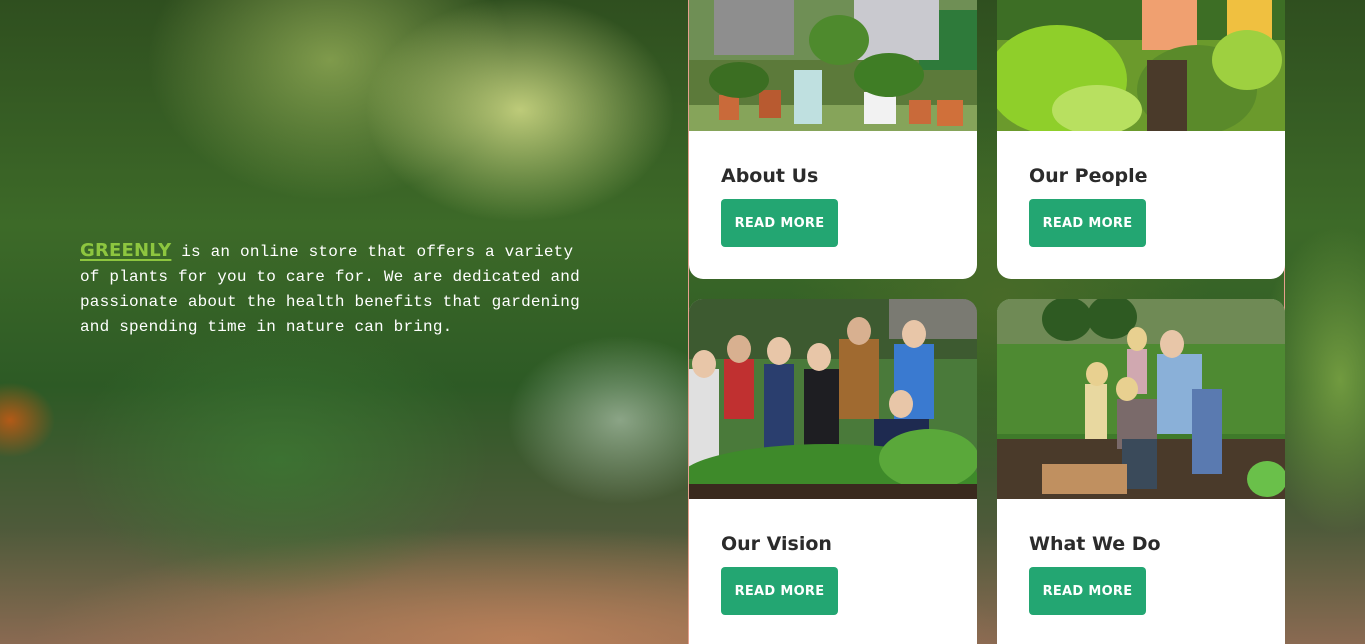 Image resolution: width=1365 pixels, height=644 pixels. I want to click on card-image-what-we-do, so click(1141, 399).